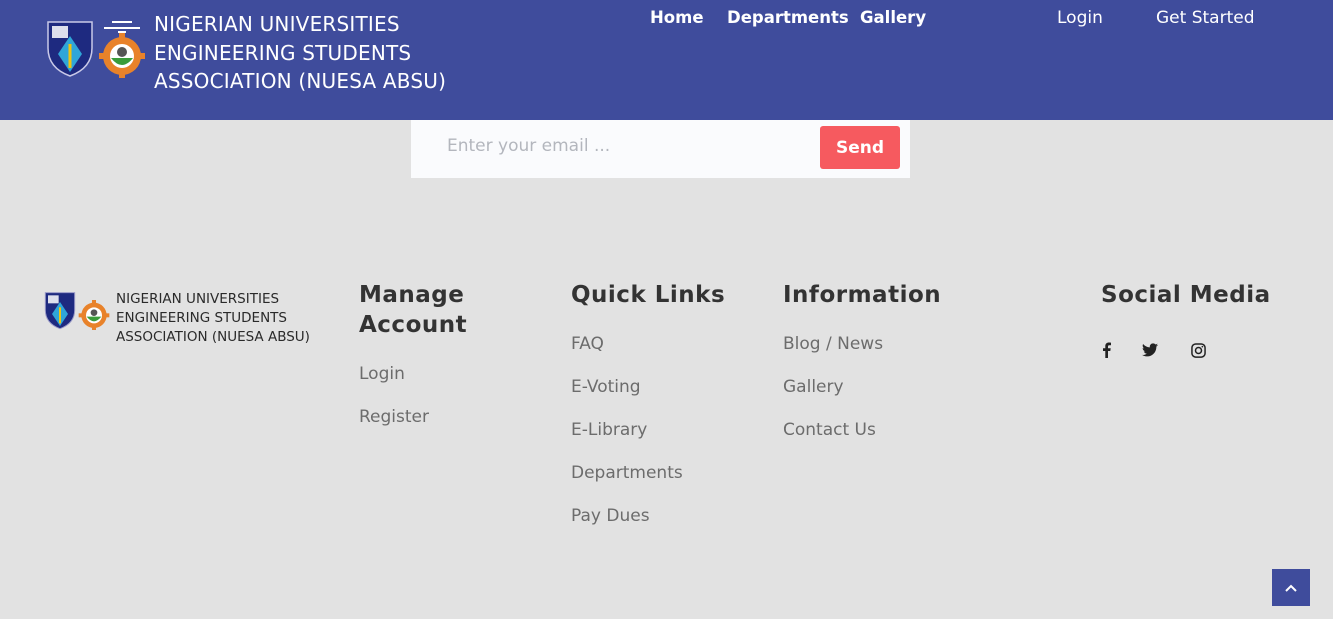  I want to click on manage-account-column: Manage Account Login Register, so click(449, 364).